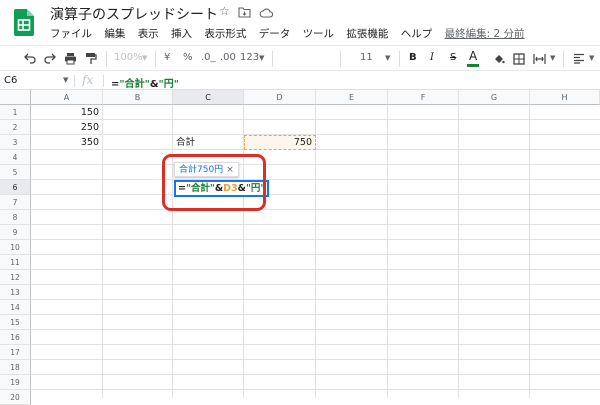 Image resolution: width=600 pixels, height=405 pixels. Describe the element at coordinates (228, 57) in the screenshot. I see `increase-decimal-button: .00` at that location.